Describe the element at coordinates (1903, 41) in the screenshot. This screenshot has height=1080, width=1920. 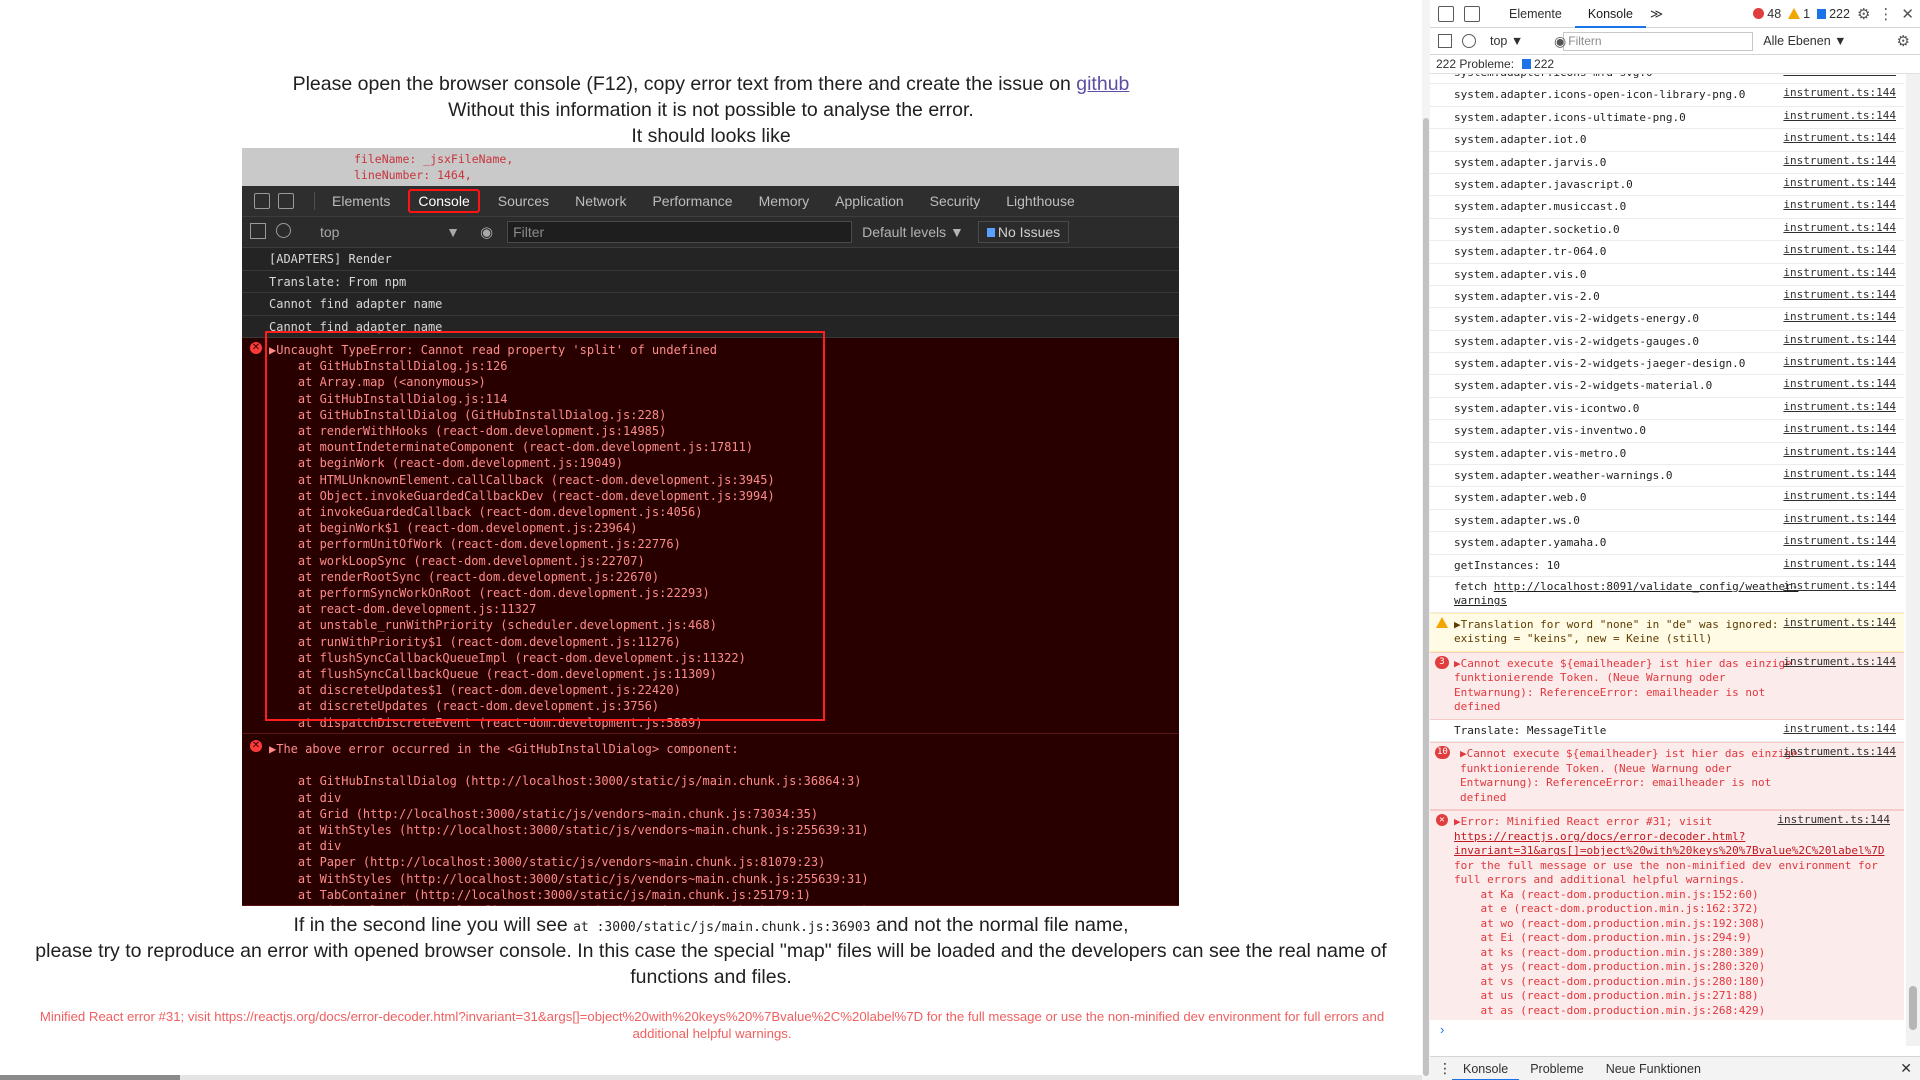
I see `console-settings-icon: ⚙` at that location.